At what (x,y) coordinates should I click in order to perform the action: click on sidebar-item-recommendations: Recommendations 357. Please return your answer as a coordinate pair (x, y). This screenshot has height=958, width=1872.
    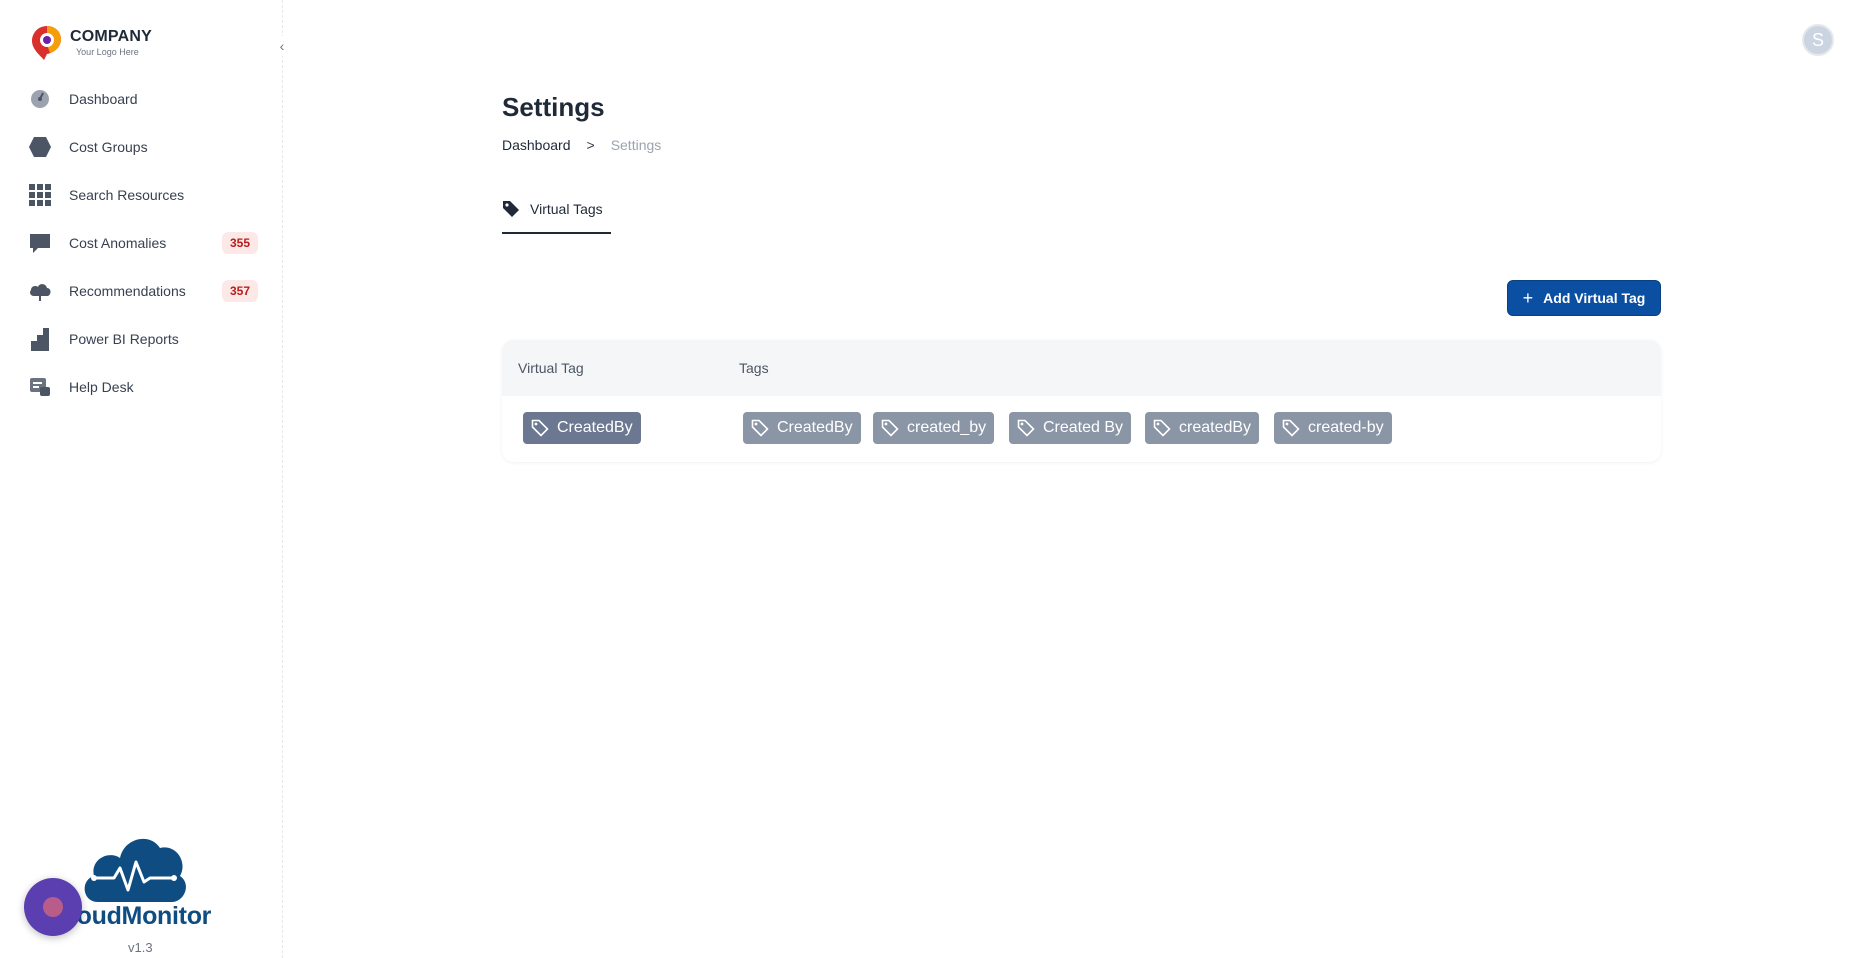
    Looking at the image, I should click on (144, 291).